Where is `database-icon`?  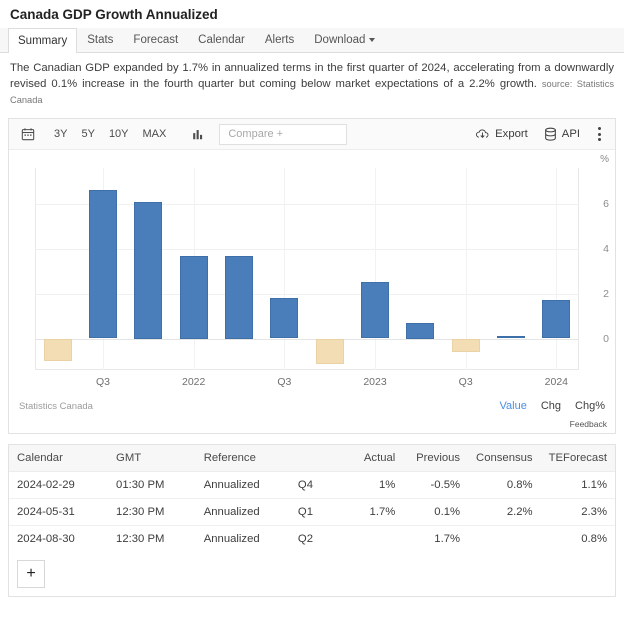
database-icon is located at coordinates (550, 134).